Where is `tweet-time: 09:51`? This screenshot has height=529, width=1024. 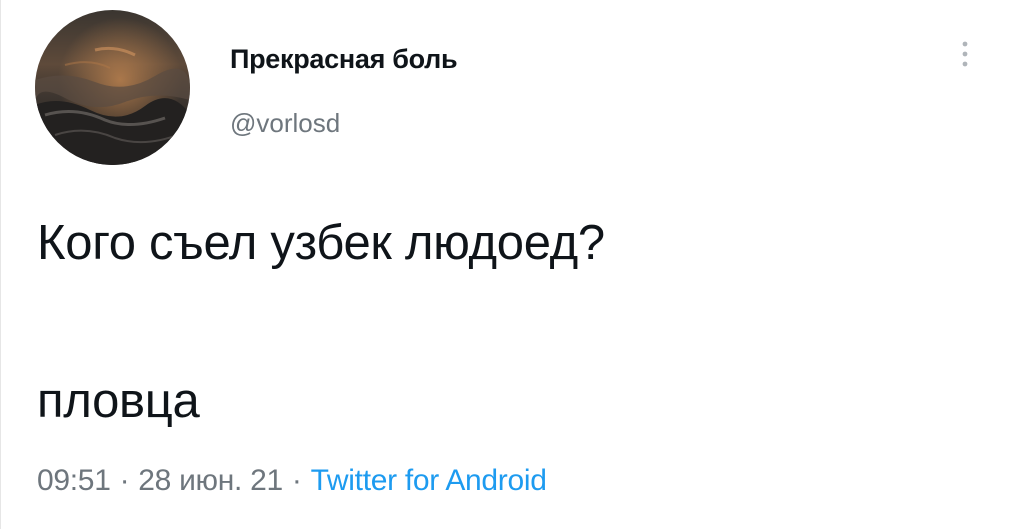 tweet-time: 09:51 is located at coordinates (74, 480).